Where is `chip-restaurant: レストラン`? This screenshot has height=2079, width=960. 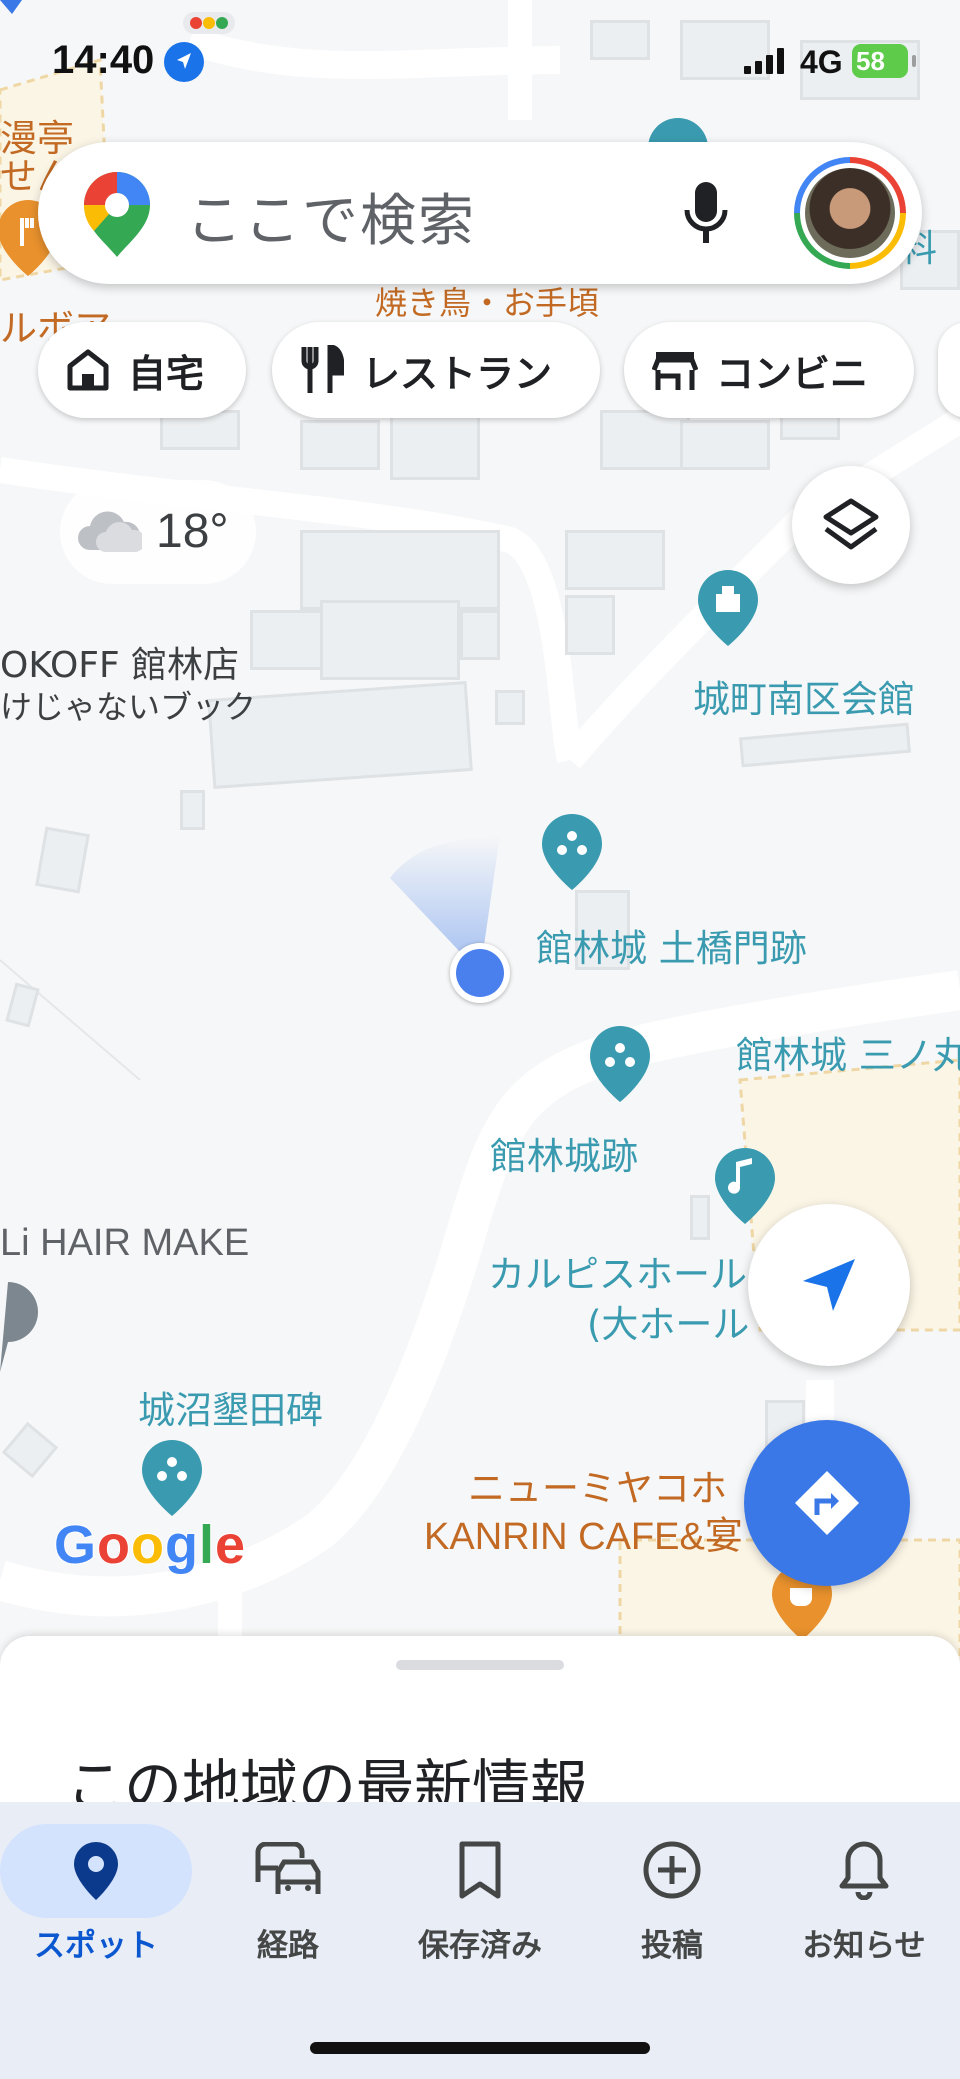 chip-restaurant: レストラン is located at coordinates (436, 370).